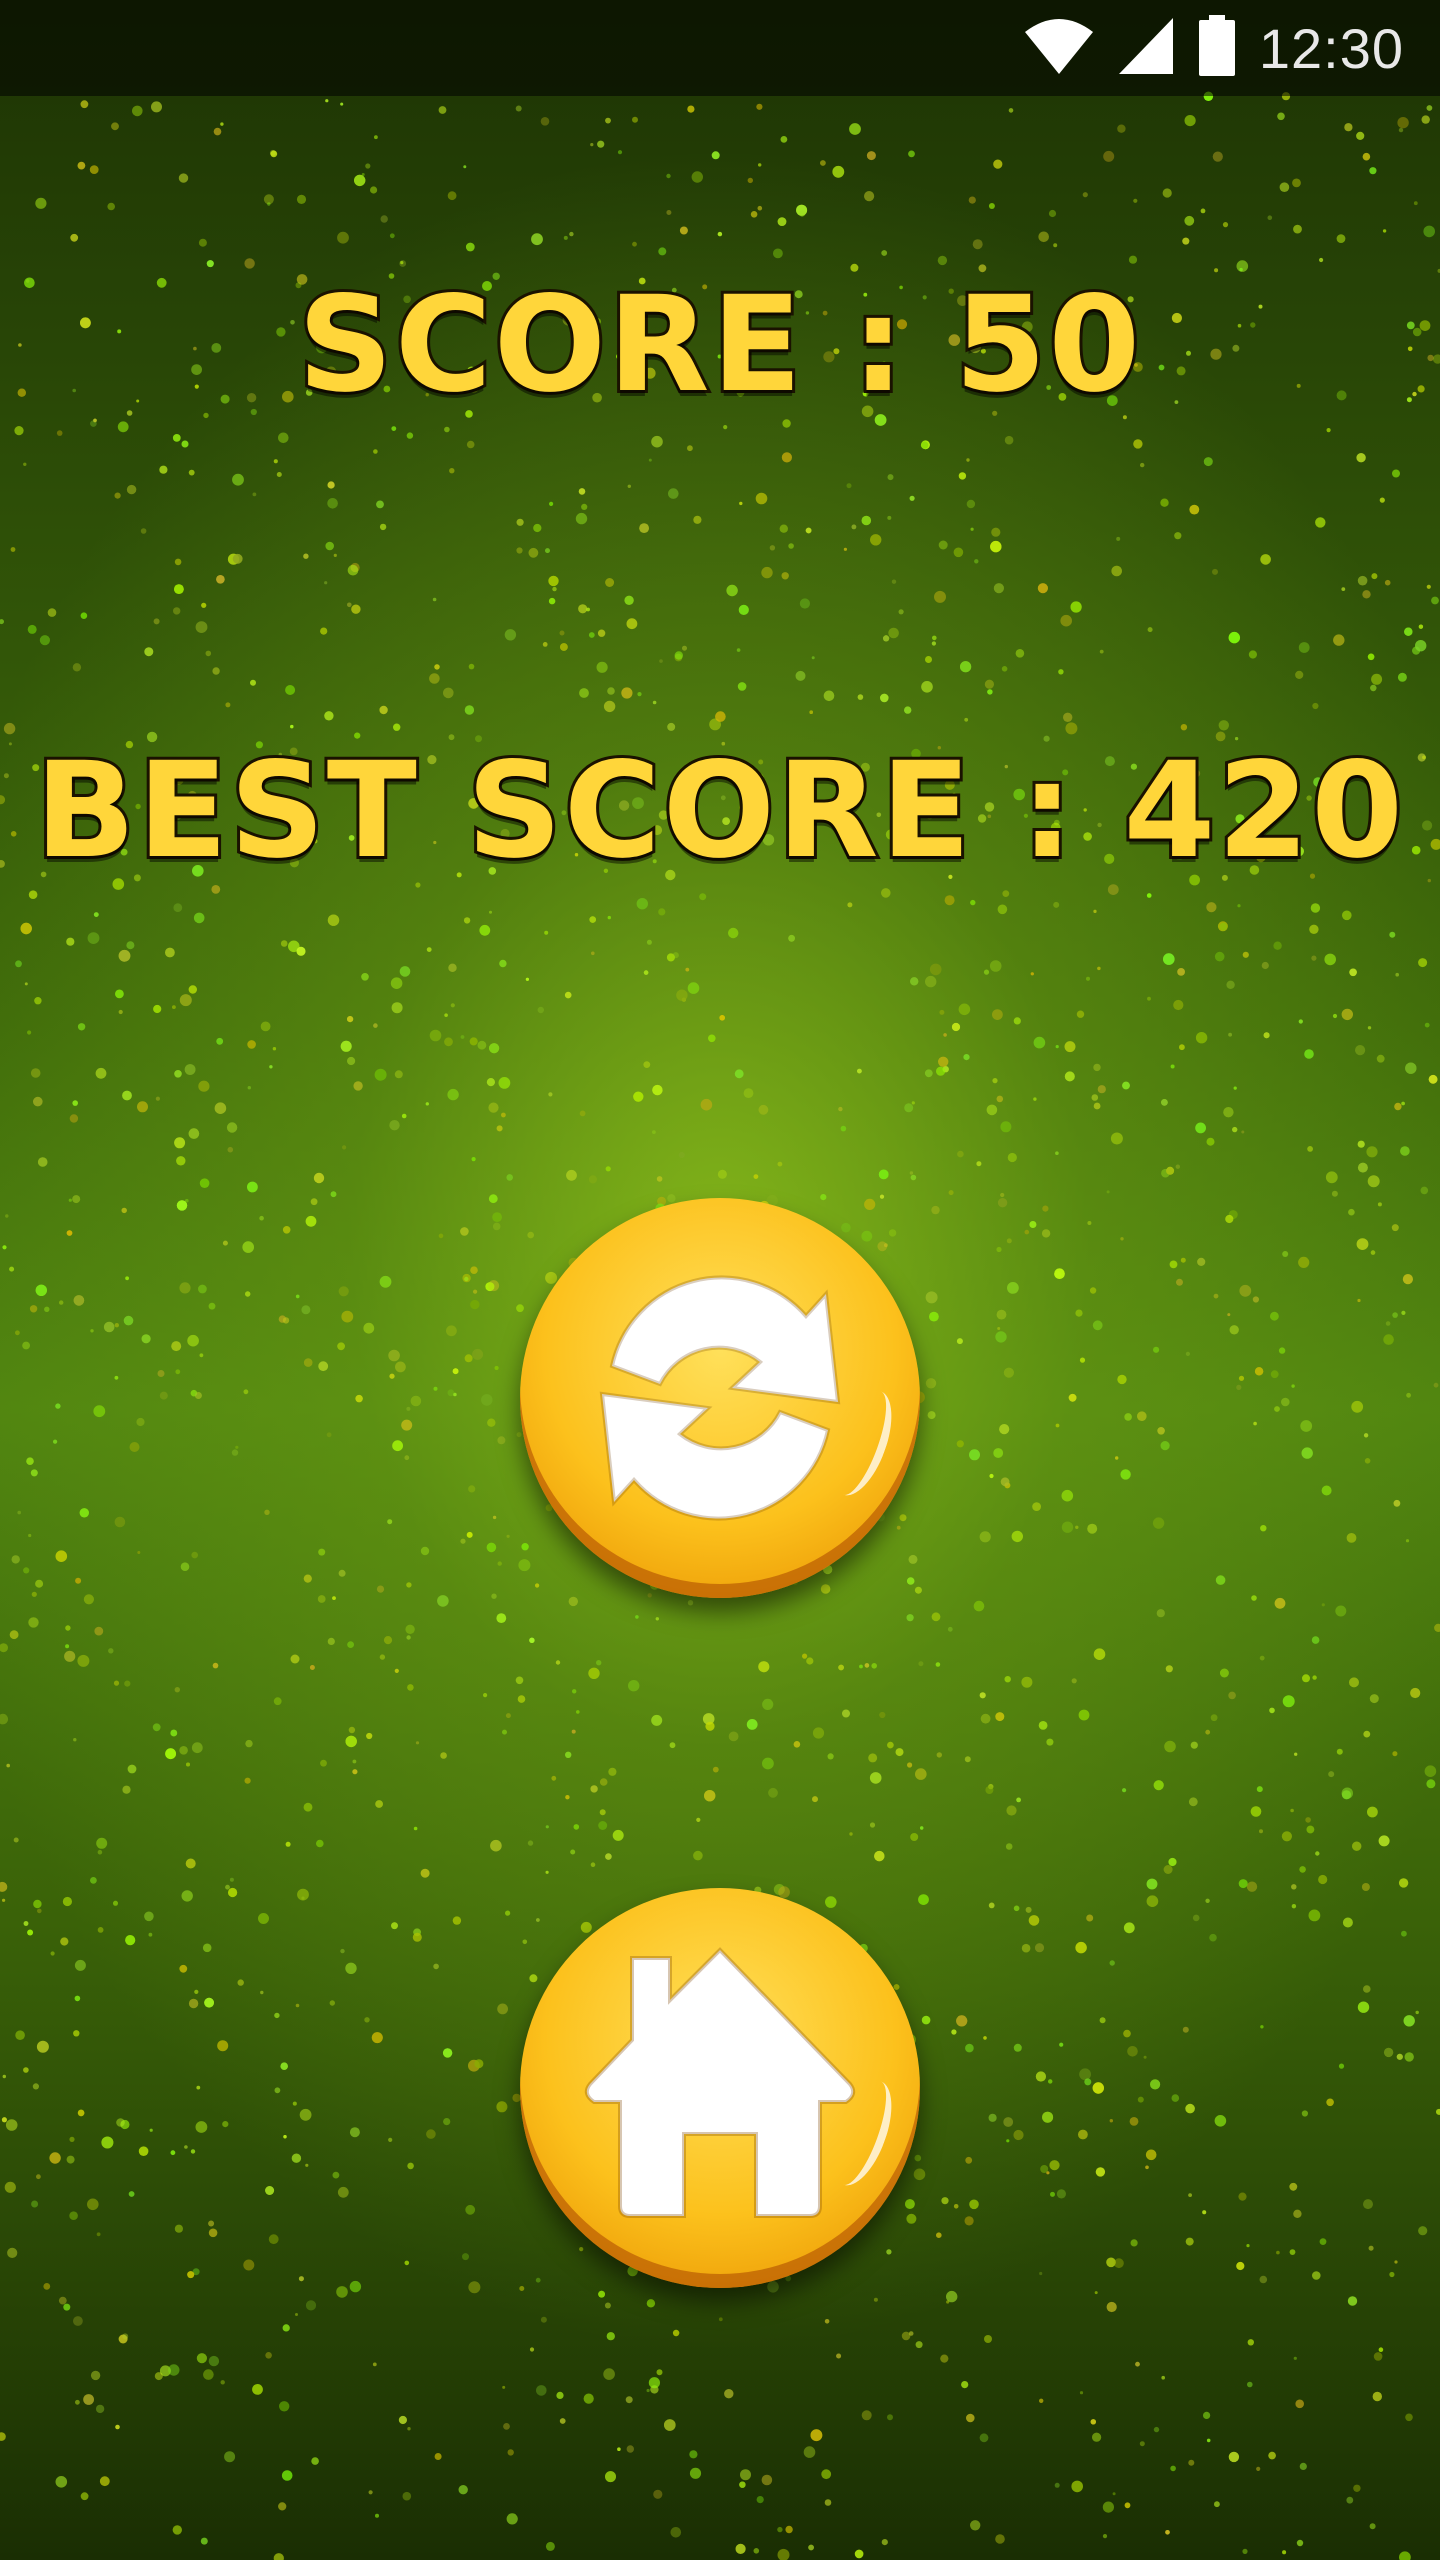  I want to click on home-button, so click(720, 2088).